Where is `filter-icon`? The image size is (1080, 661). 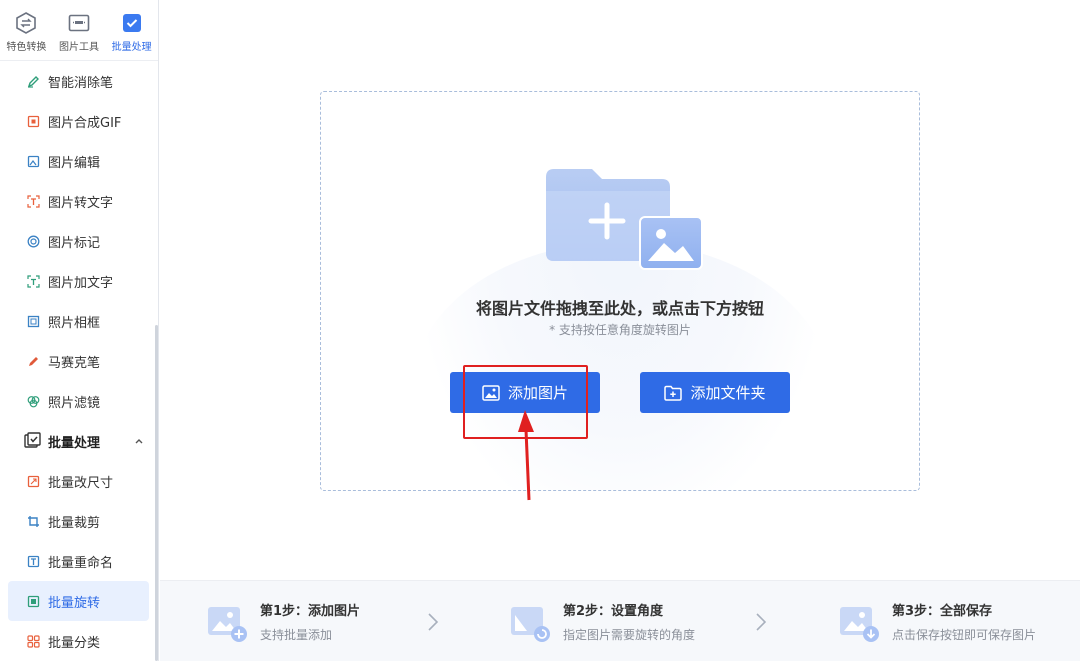
filter-icon is located at coordinates (33, 401).